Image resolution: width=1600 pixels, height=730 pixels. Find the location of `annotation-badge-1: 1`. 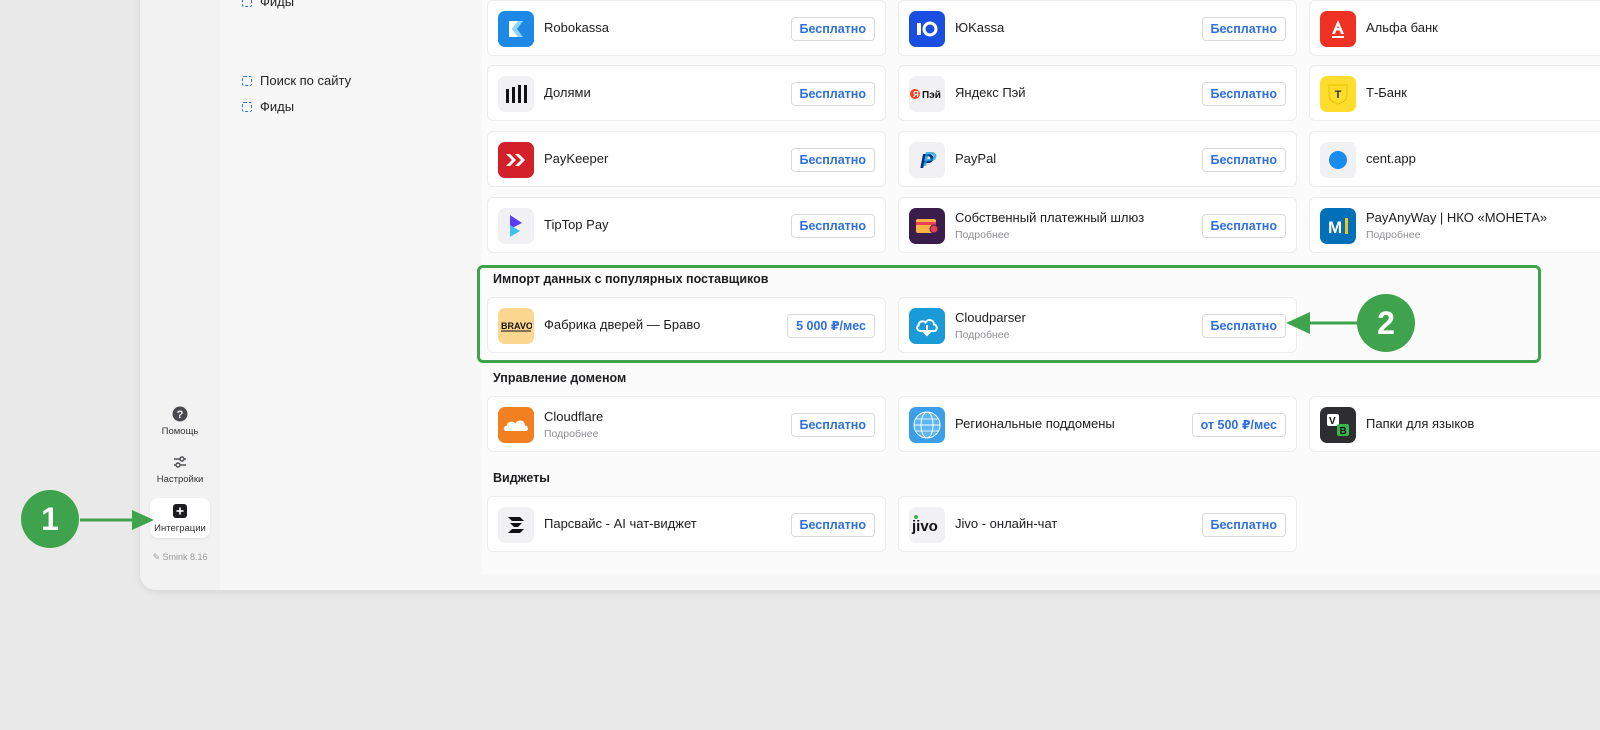

annotation-badge-1: 1 is located at coordinates (50, 519).